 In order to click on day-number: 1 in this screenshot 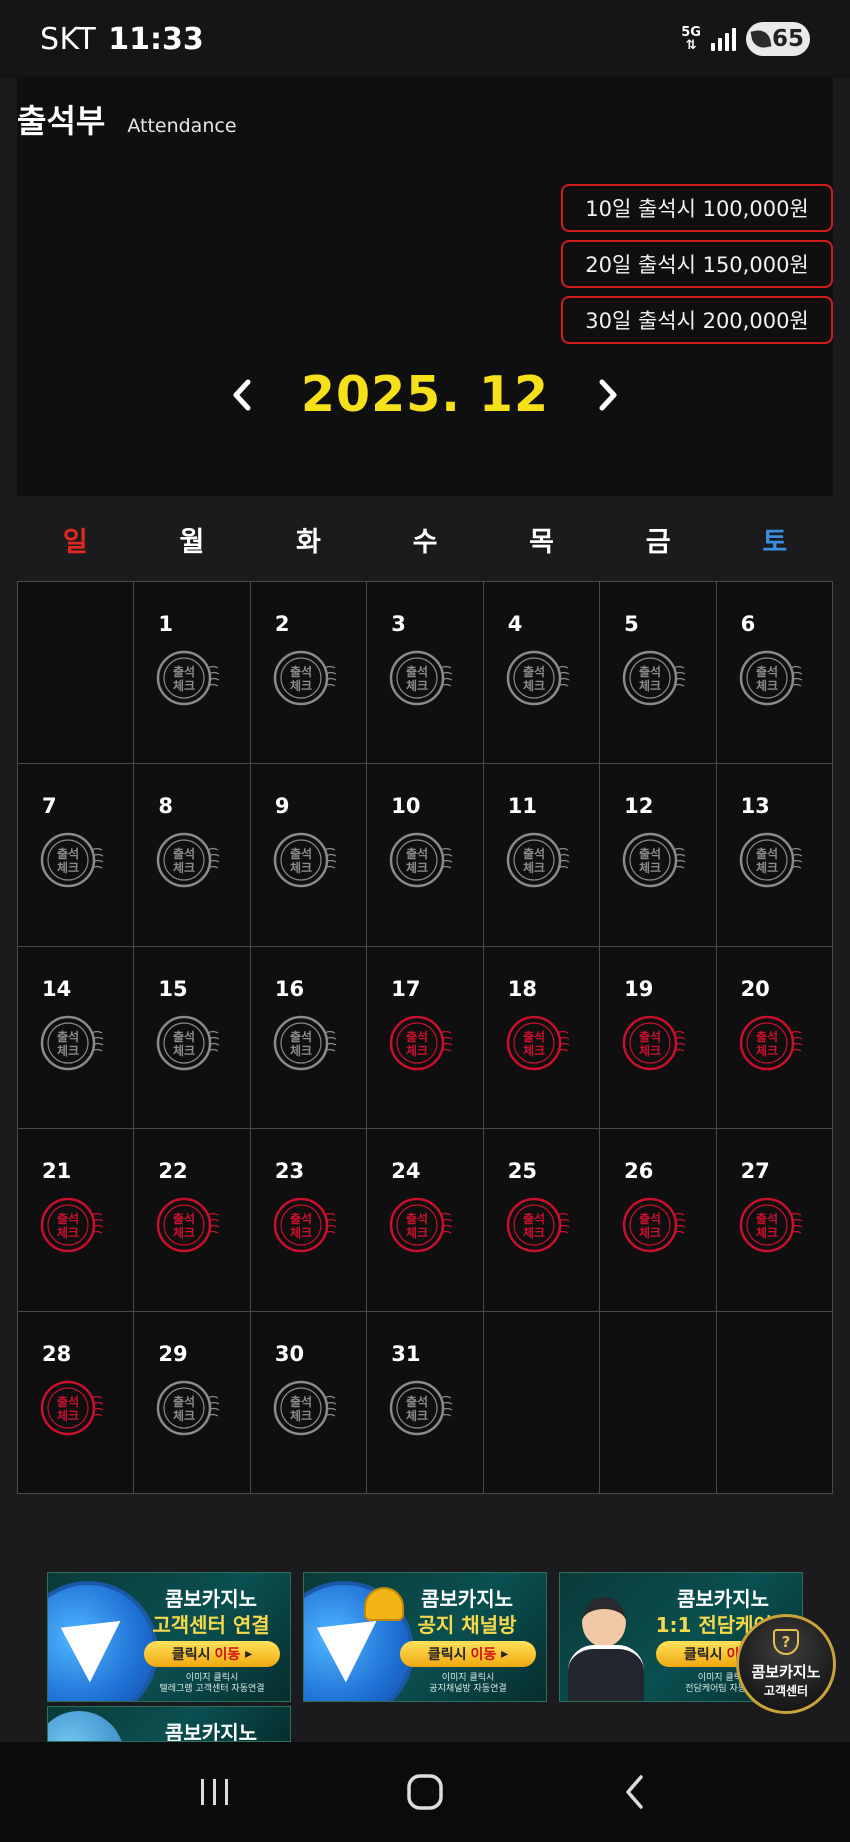, I will do `click(166, 624)`.